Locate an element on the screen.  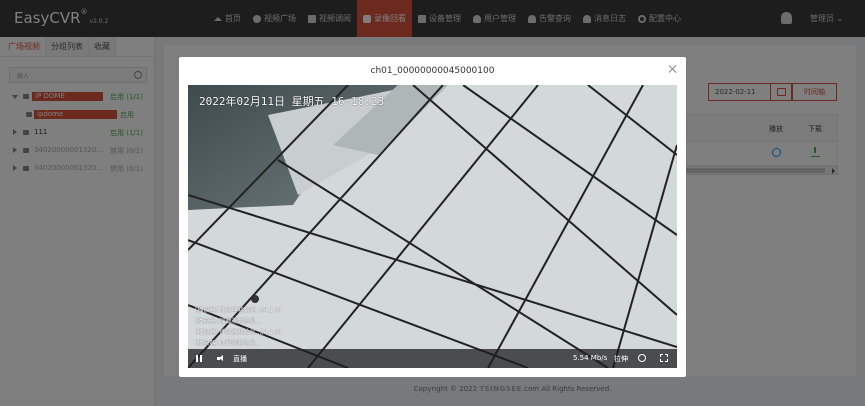
modal-title: ch01_00000000045000100 is located at coordinates (432, 71).